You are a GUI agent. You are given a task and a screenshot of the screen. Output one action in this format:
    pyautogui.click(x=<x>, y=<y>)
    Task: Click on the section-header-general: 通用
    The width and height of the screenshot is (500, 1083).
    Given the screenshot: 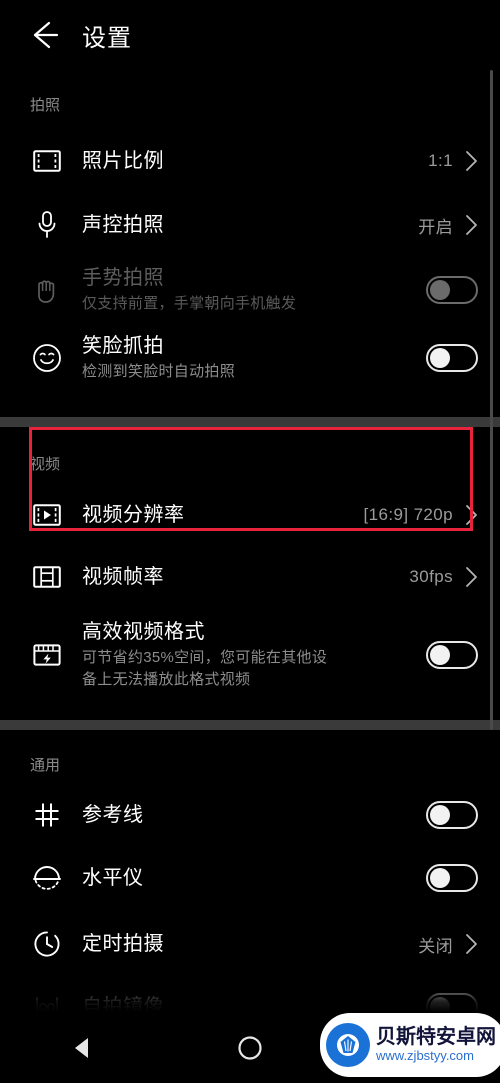 What is the action you would take?
    pyautogui.click(x=45, y=765)
    